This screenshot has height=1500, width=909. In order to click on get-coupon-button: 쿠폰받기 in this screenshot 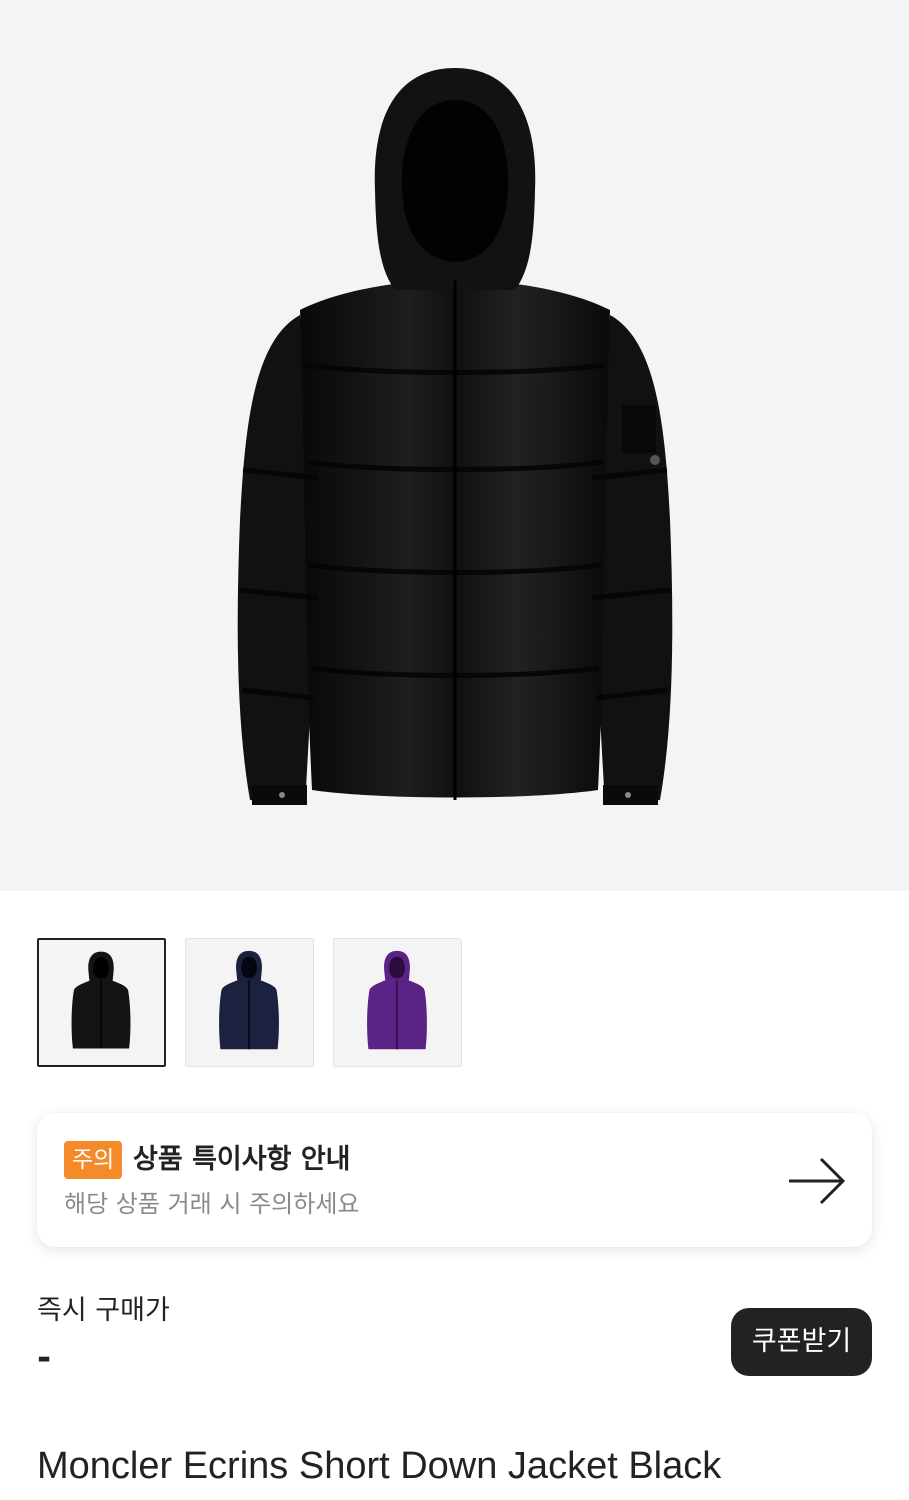, I will do `click(801, 1342)`.